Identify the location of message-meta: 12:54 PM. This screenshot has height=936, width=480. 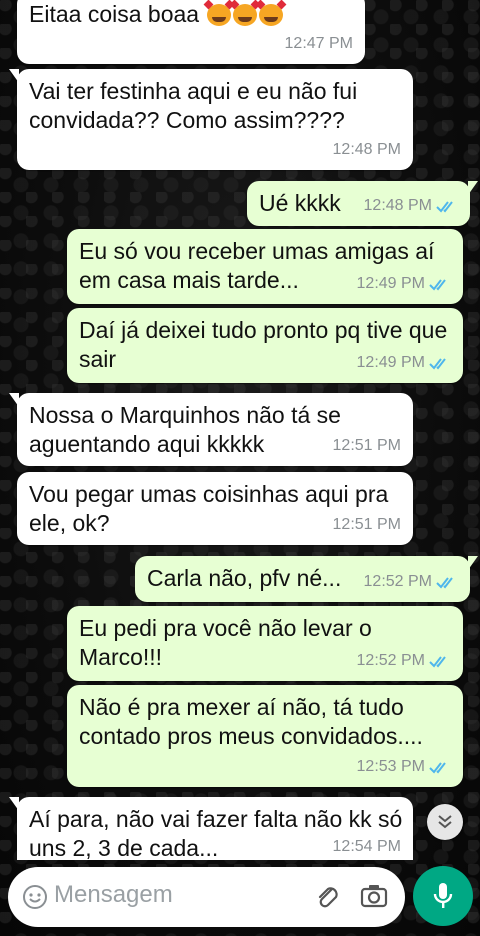
(367, 846).